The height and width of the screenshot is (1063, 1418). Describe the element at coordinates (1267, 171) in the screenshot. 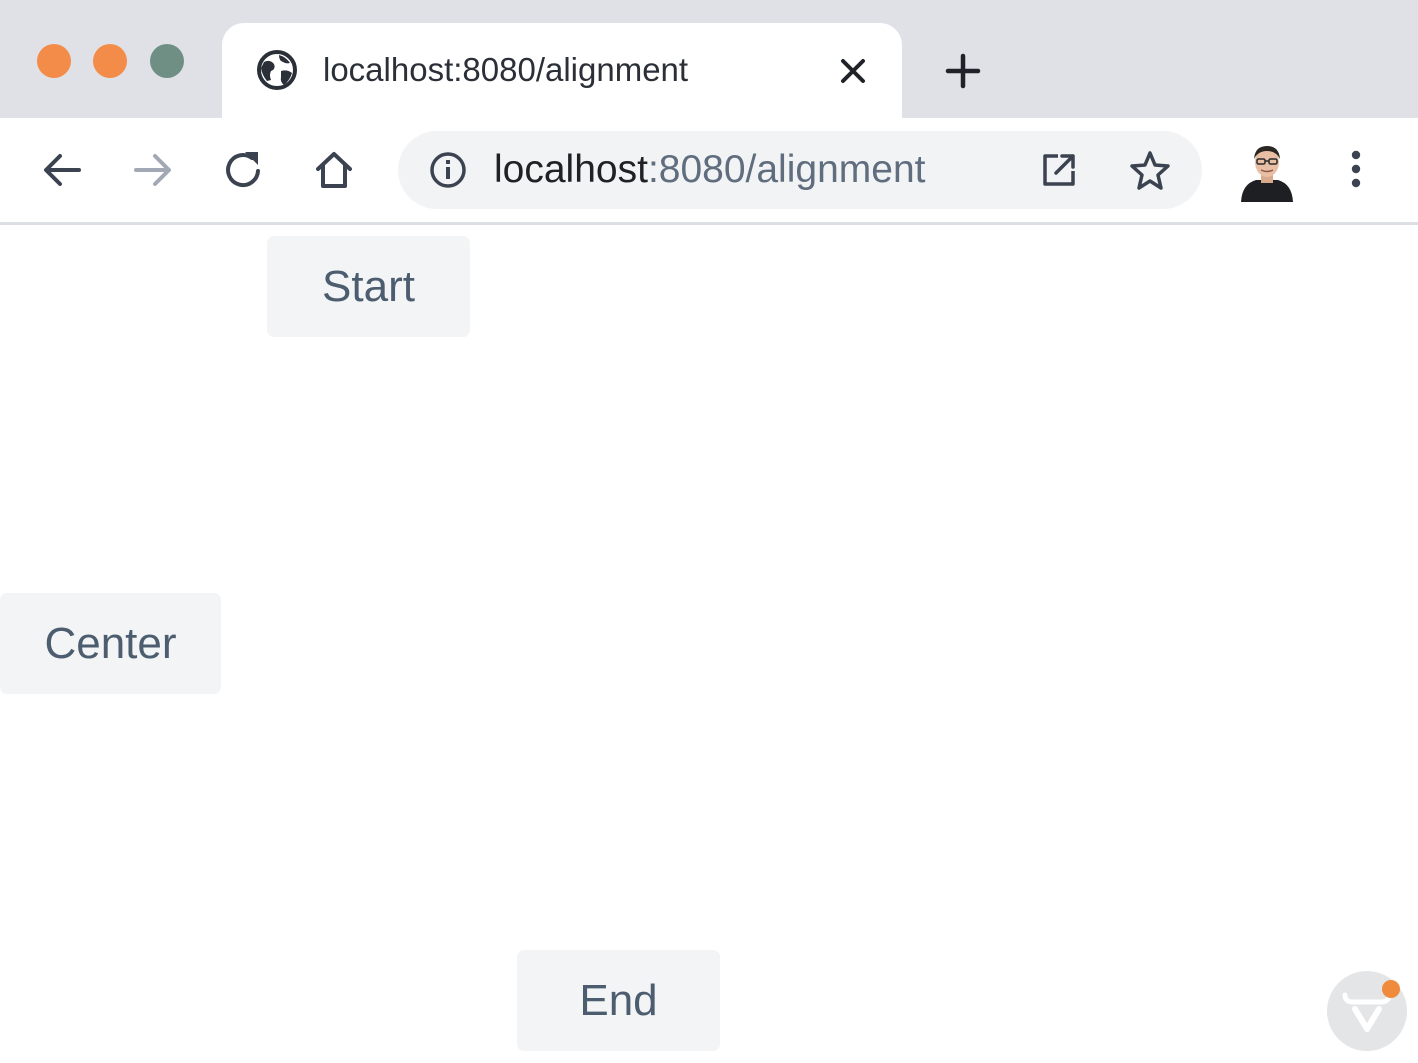

I see `avatar` at that location.